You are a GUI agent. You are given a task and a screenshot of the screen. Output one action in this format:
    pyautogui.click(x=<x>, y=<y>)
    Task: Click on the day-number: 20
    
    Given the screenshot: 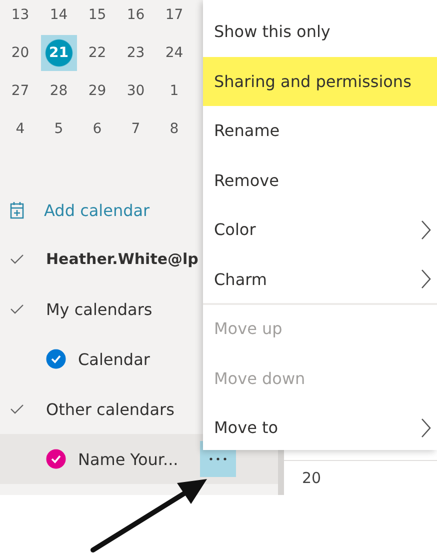 What is the action you would take?
    pyautogui.click(x=312, y=478)
    